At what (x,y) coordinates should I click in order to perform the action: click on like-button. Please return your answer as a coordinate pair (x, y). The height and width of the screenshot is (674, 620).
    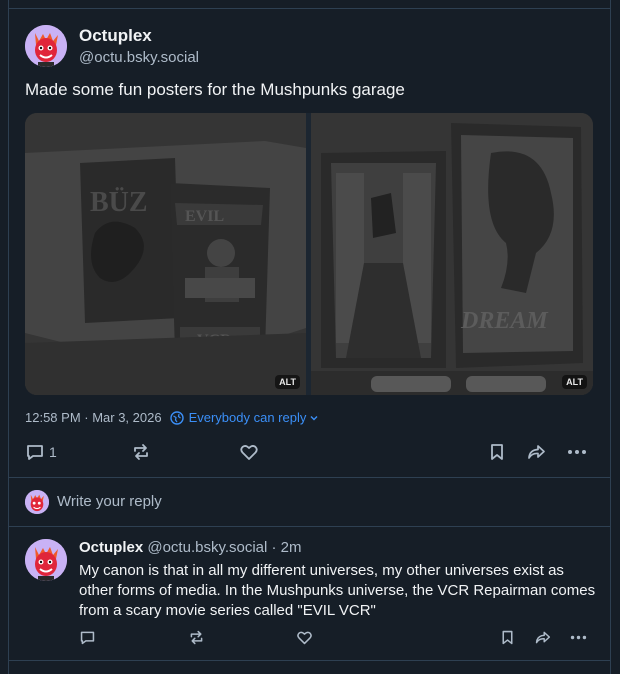
    Looking at the image, I should click on (249, 452).